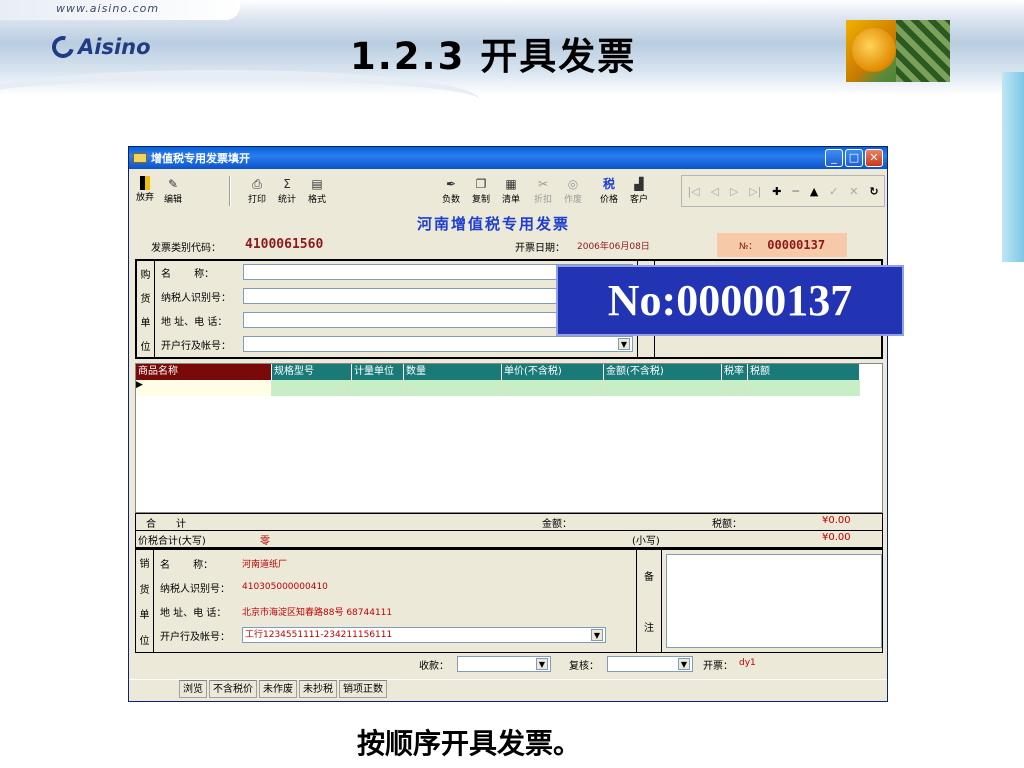 The width and height of the screenshot is (1024, 768). Describe the element at coordinates (145, 323) in the screenshot. I see `buyer-side-char: 单` at that location.